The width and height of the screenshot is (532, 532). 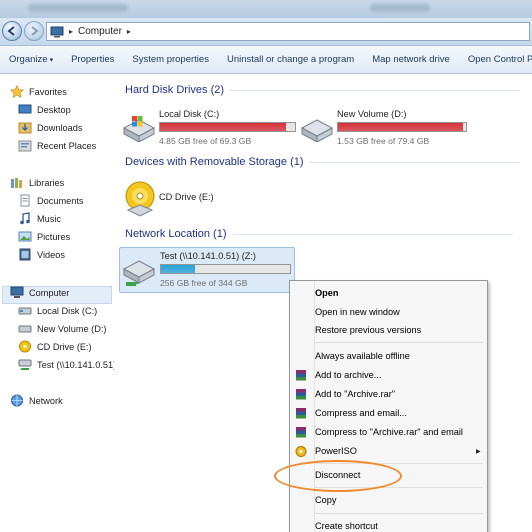 I want to click on drive-c-usage-fill, so click(x=223, y=127).